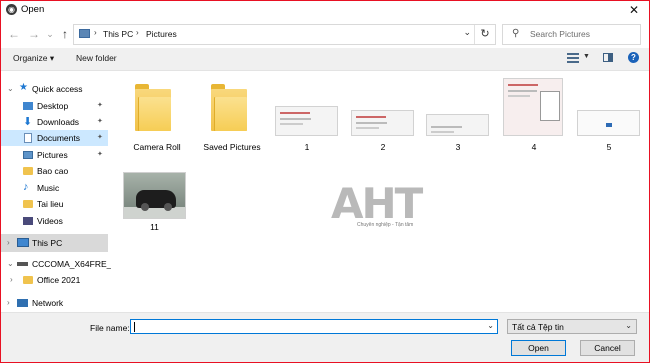 Image resolution: width=650 pixels, height=363 pixels. Describe the element at coordinates (10, 88) in the screenshot. I see `collapse-chevron-icon: ⌄` at that location.